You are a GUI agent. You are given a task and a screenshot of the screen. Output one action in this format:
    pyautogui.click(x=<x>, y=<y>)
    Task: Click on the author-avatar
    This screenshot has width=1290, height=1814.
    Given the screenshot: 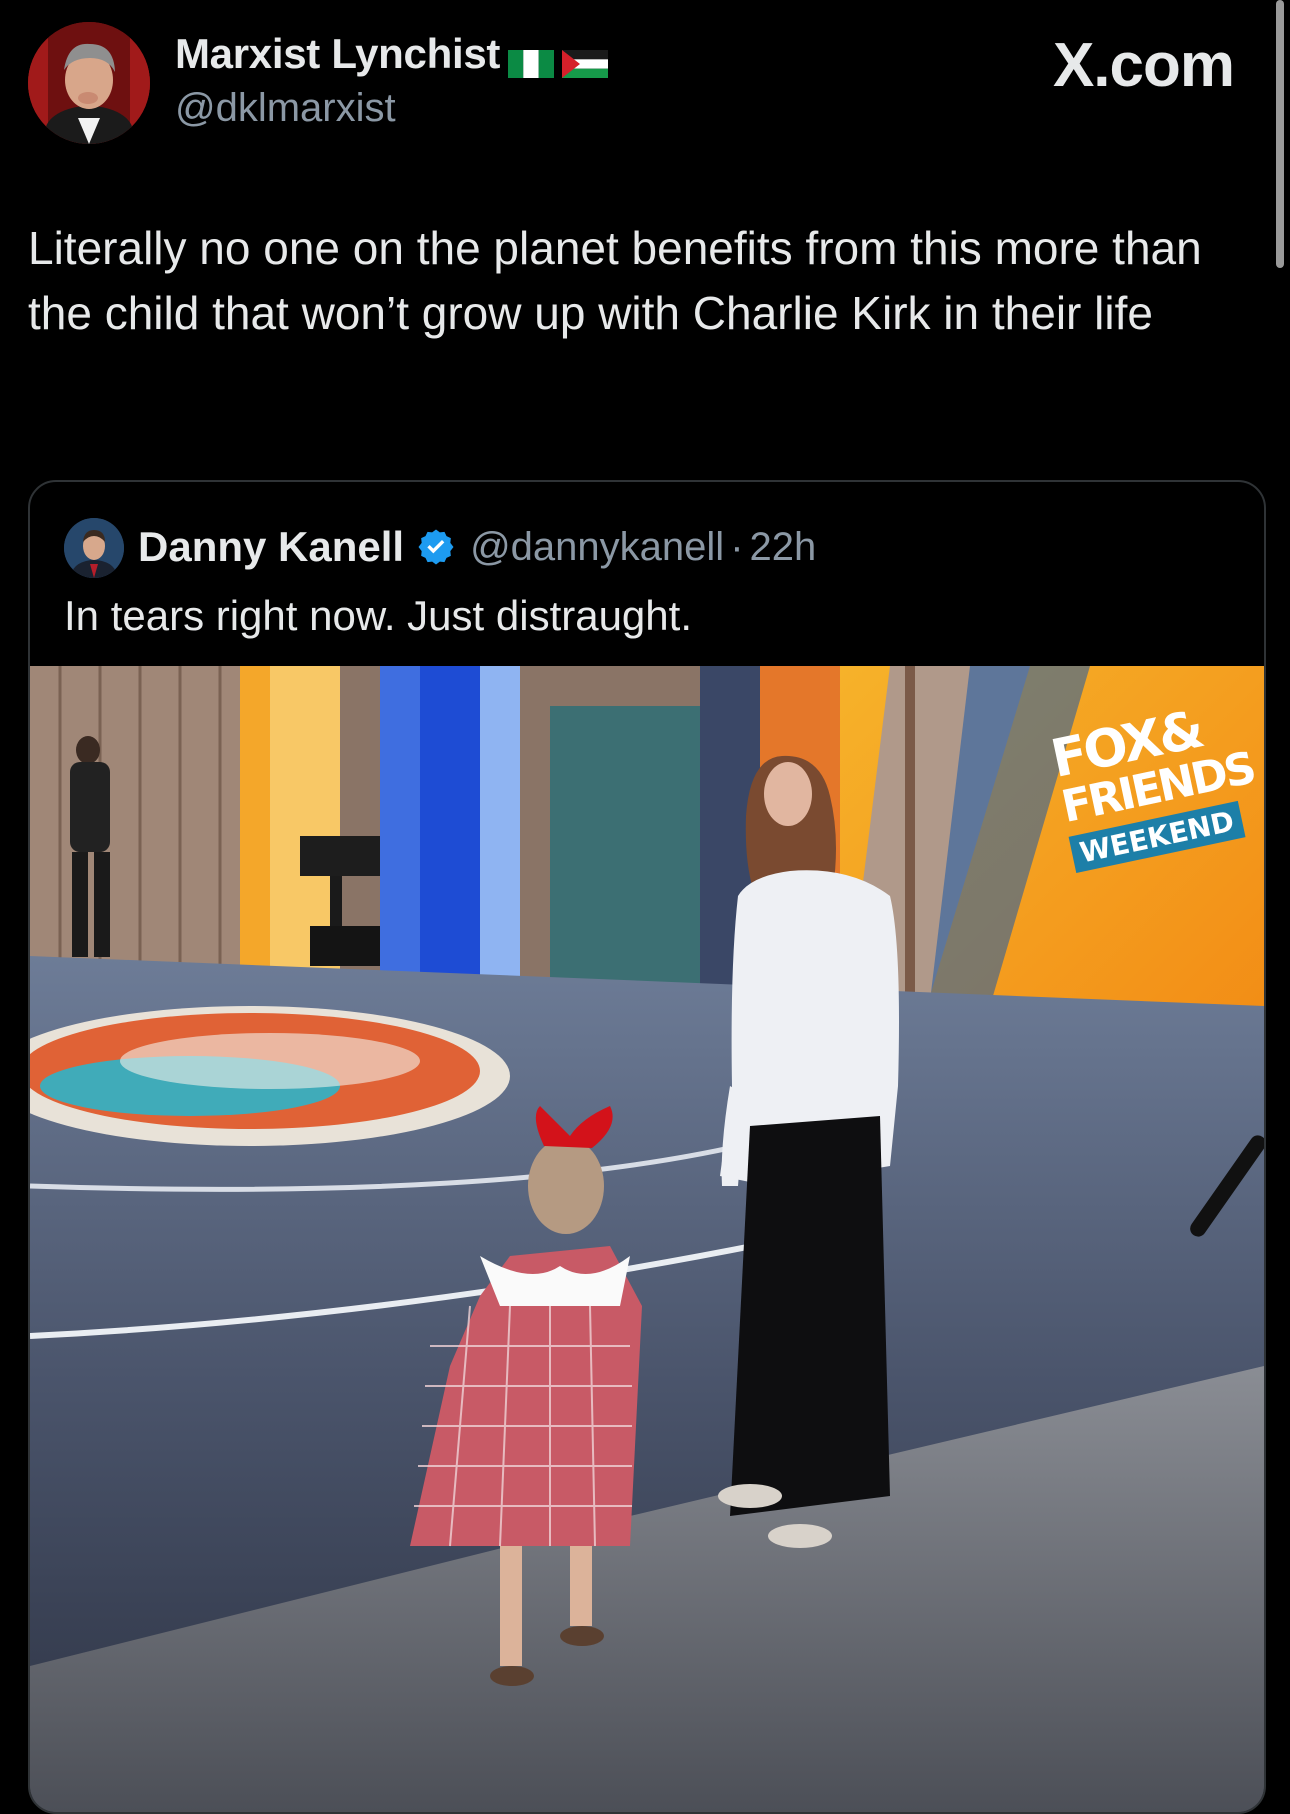 What is the action you would take?
    pyautogui.click(x=89, y=83)
    